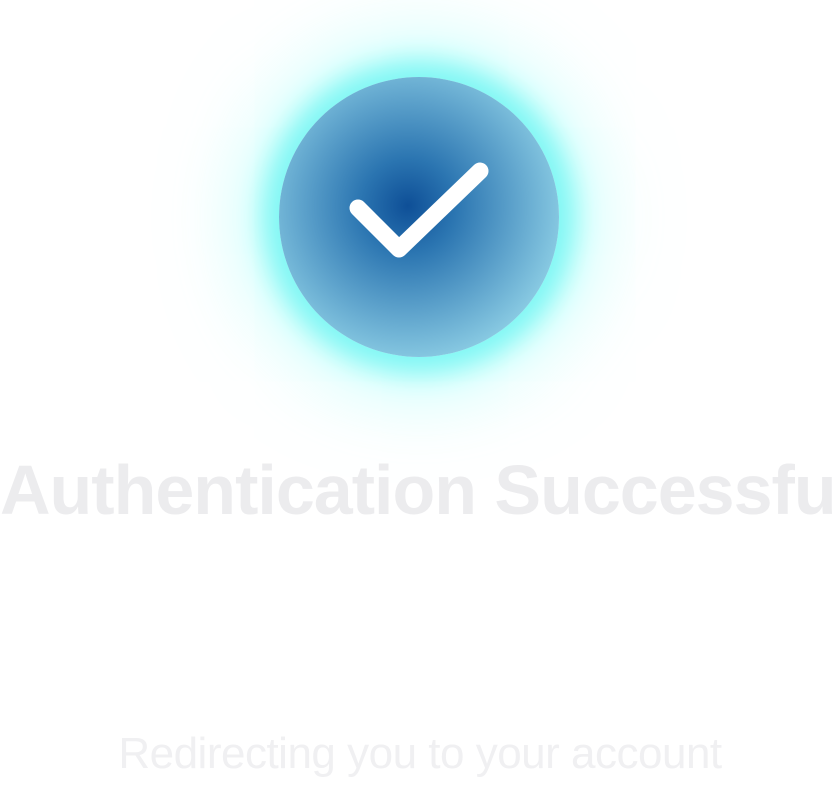 The image size is (840, 800). Describe the element at coordinates (419, 210) in the screenshot. I see `checkmark-icon` at that location.